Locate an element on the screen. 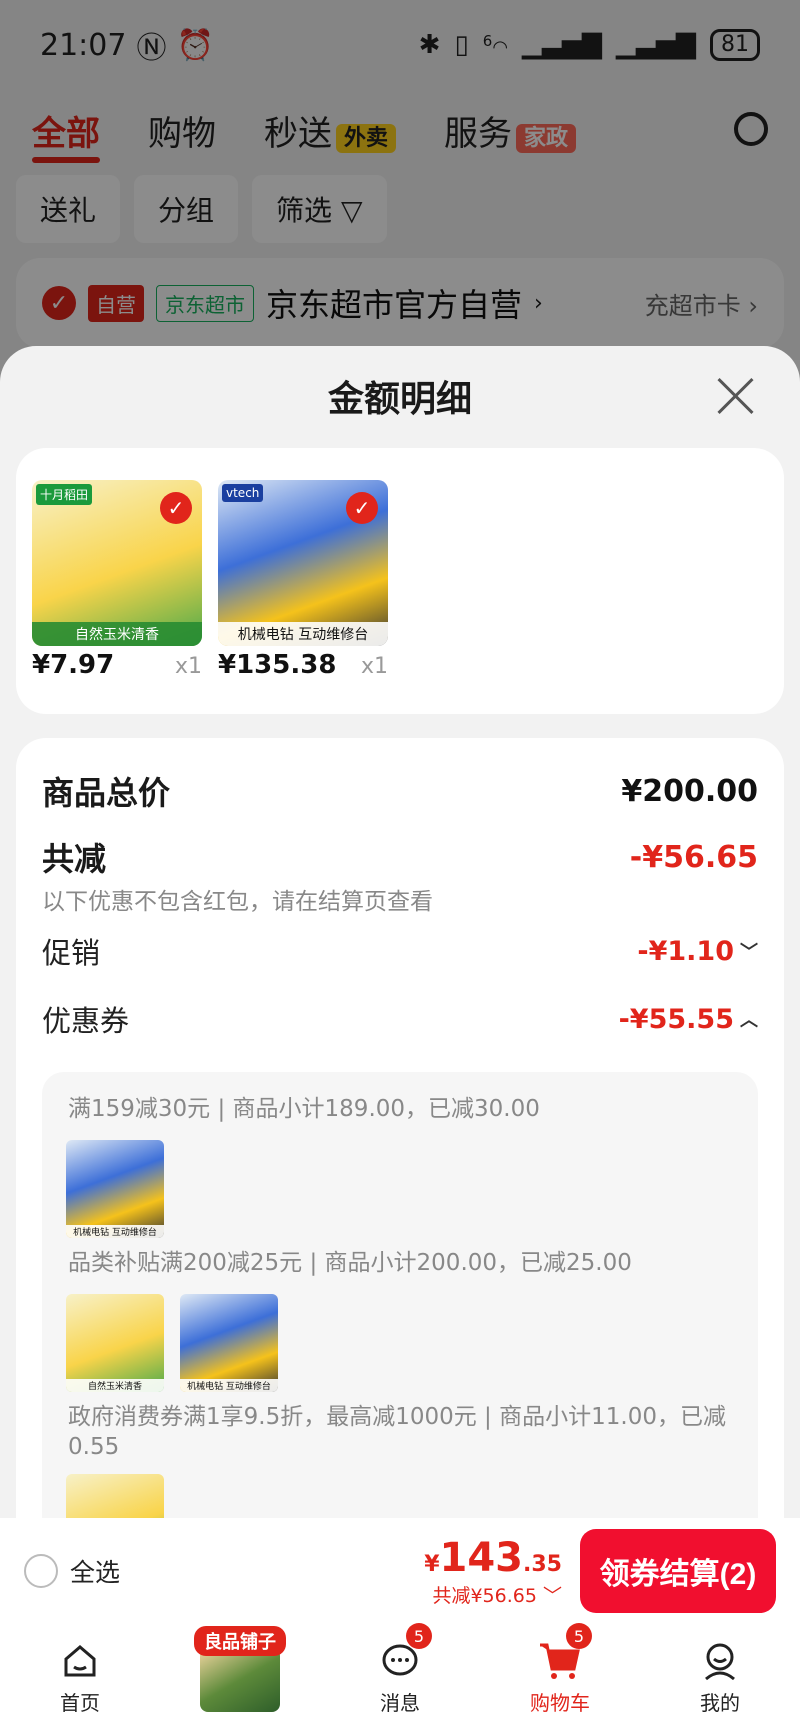 Image resolution: width=800 pixels, height=1726 pixels. coupon-label: 优惠券 is located at coordinates (86, 1021).